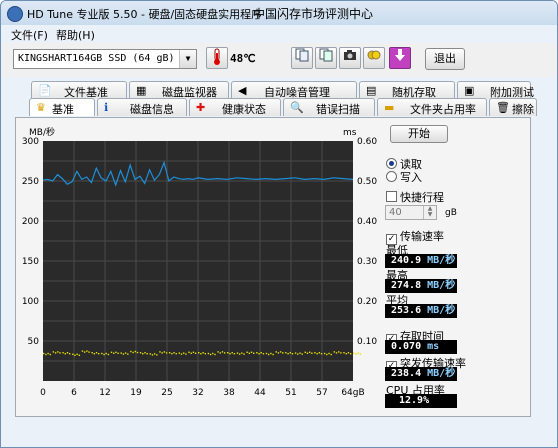 This screenshot has height=448, width=558. What do you see at coordinates (30, 262) in the screenshot?
I see `y-left-tick-label: 150` at bounding box center [30, 262].